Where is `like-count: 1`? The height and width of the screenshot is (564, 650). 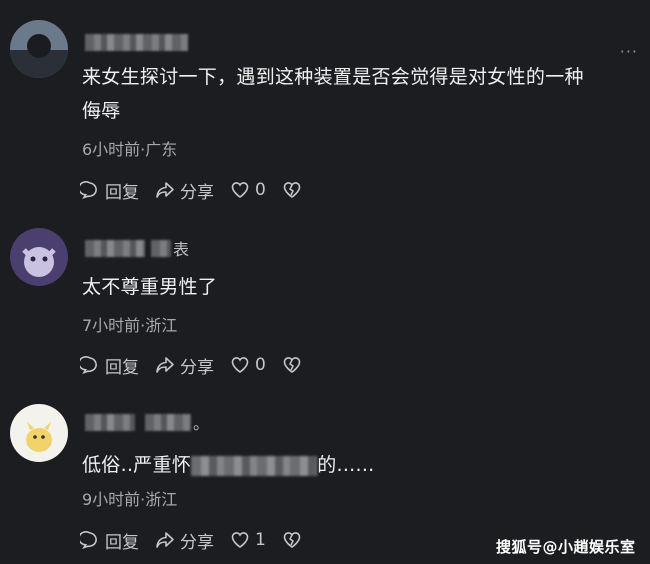 like-count: 1 is located at coordinates (260, 540).